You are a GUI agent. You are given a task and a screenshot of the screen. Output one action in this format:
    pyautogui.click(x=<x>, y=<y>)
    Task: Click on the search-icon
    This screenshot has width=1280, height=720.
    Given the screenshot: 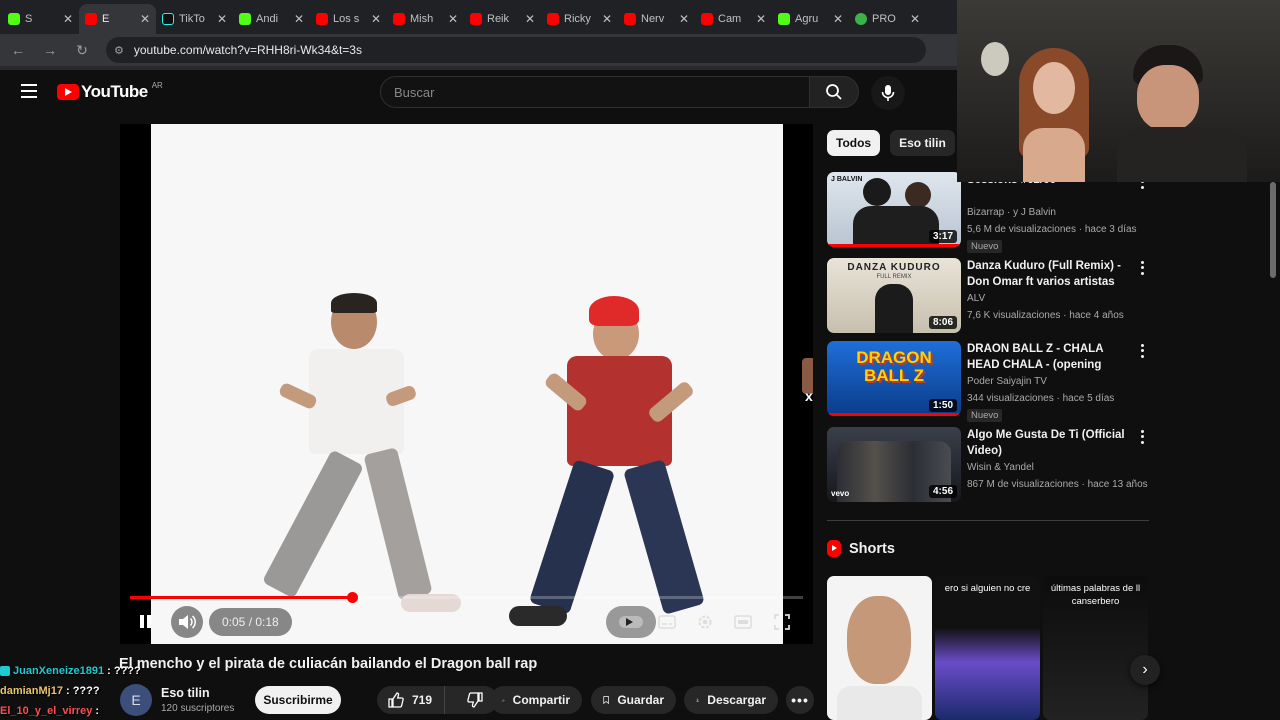 What is the action you would take?
    pyautogui.click(x=834, y=92)
    